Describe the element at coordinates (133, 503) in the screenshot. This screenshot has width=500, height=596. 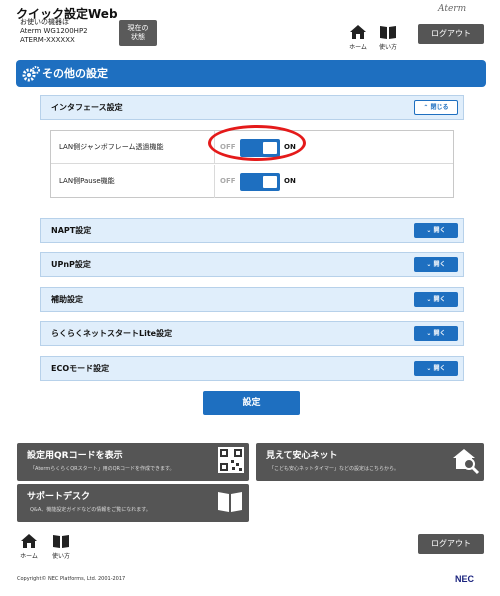
I see `support-desk-card: サポートデスク Q&A、機能設定ガイドなどの情報をご覧になれます。` at that location.